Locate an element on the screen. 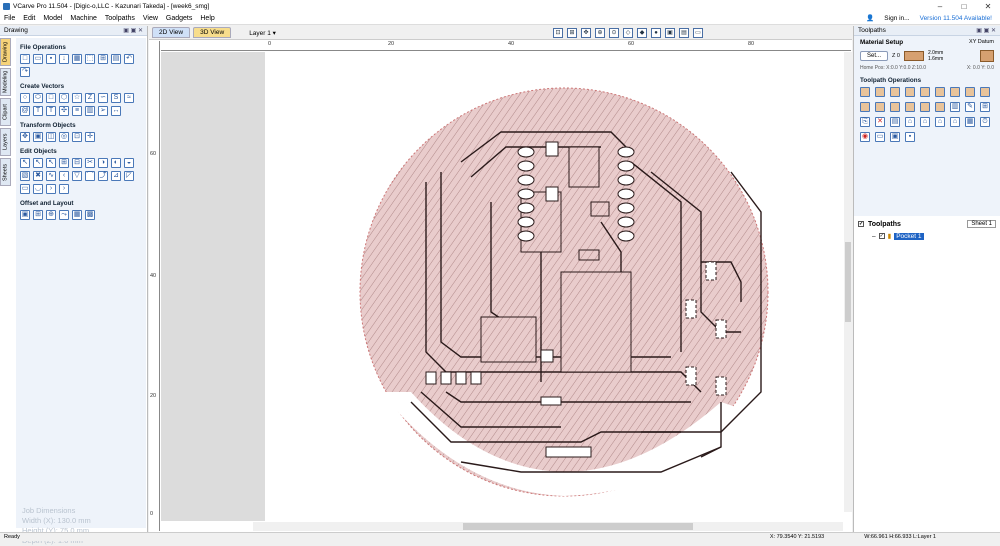  toolpaths-visibility-checkbox: ✓ is located at coordinates (861, 224).